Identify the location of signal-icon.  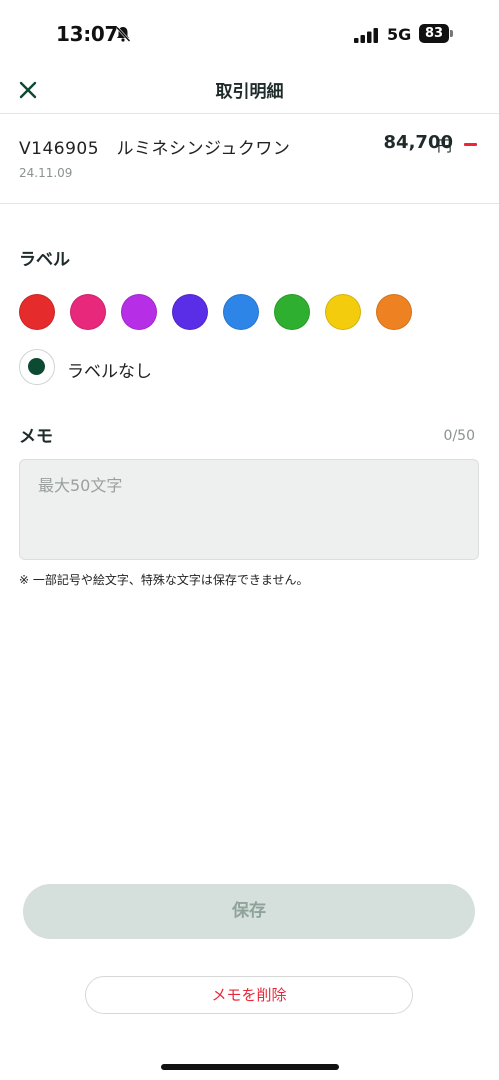
(367, 35).